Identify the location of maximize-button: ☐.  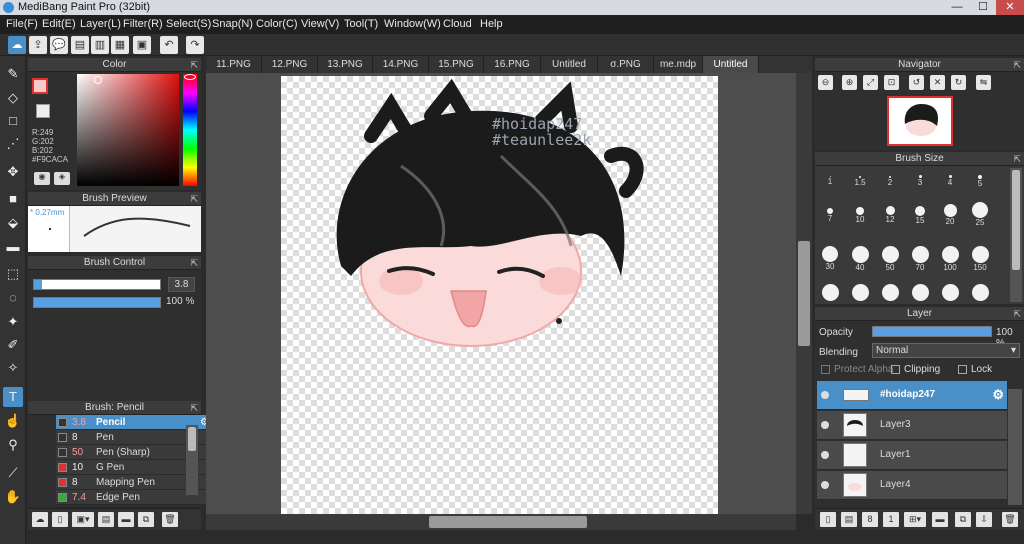
(983, 7).